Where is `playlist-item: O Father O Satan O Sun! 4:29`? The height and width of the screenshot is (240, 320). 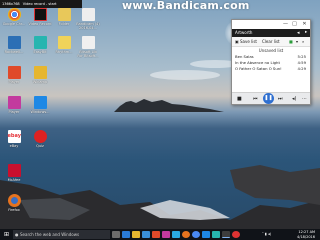 playlist-item: O Father O Satan O Sun! 4:29 is located at coordinates (271, 69).